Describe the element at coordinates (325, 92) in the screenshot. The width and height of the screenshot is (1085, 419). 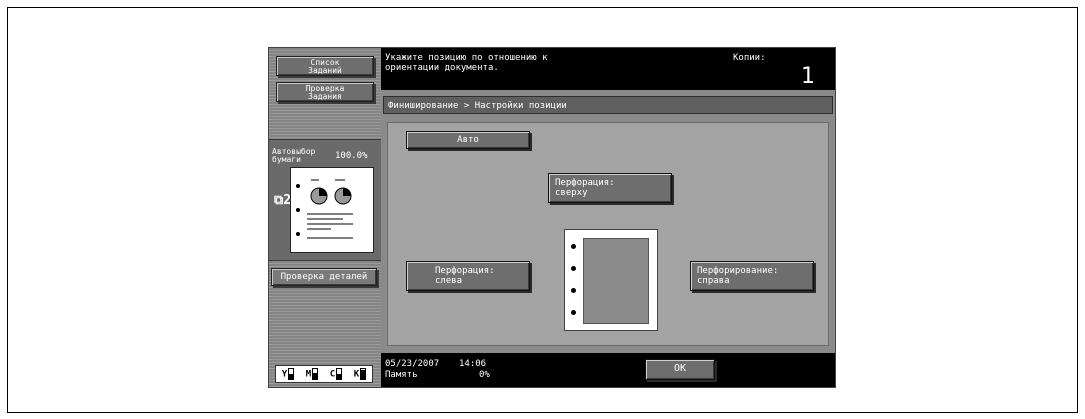
I see `check-job-button: Проверка Задания` at that location.